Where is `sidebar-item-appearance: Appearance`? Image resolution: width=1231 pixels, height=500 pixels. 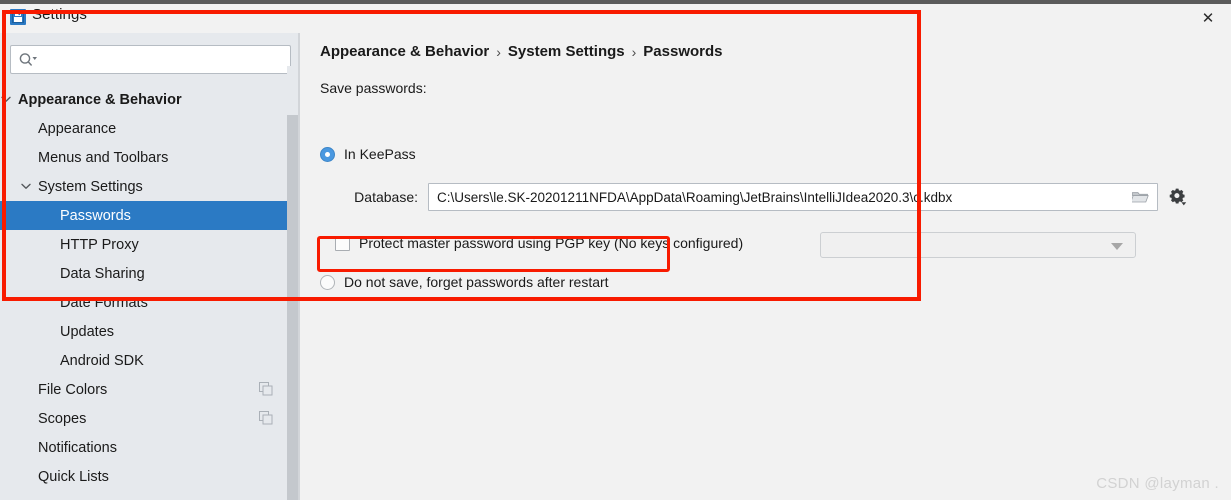 sidebar-item-appearance: Appearance is located at coordinates (150, 128).